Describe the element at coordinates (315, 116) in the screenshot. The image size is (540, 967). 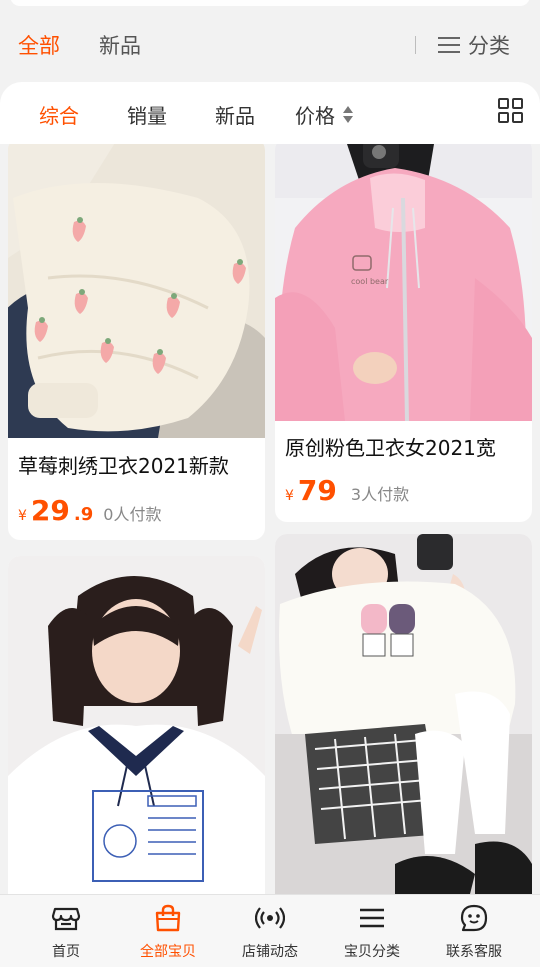
I see `sort-price-label: 价格` at that location.